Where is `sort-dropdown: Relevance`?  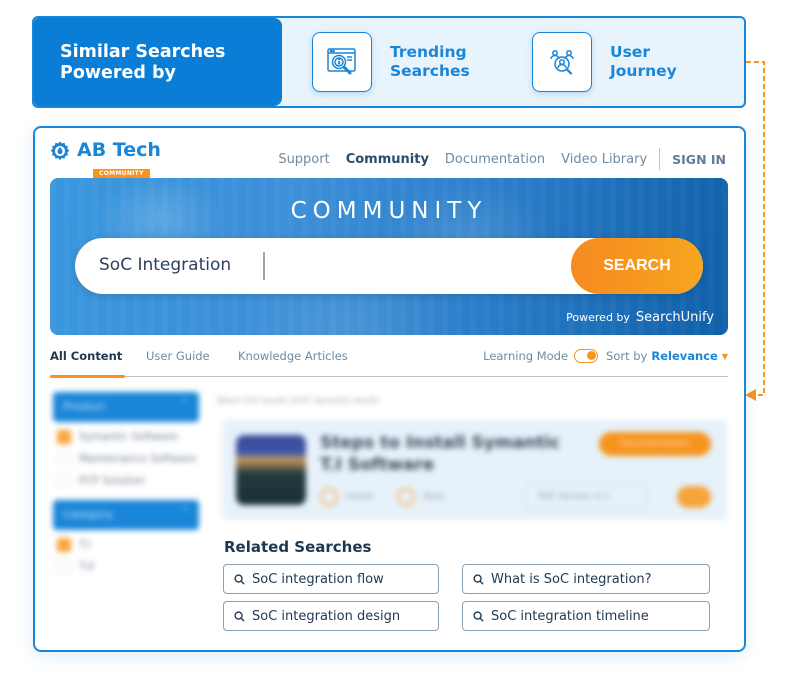 sort-dropdown: Relevance is located at coordinates (684, 356).